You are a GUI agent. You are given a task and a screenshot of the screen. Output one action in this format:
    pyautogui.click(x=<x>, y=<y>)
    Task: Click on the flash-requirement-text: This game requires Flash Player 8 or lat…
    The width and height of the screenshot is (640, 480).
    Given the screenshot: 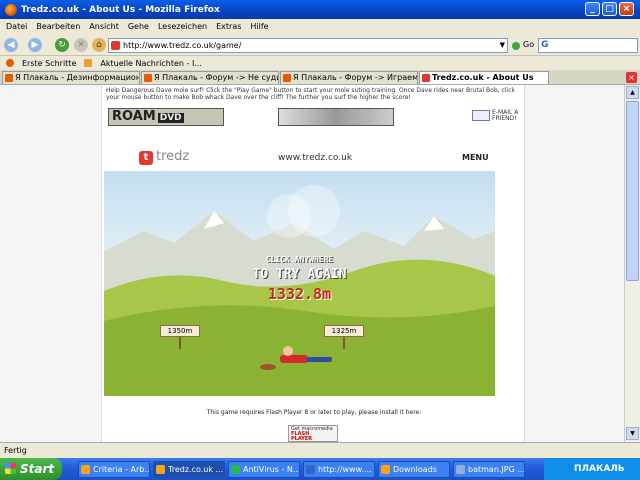 What is the action you would take?
    pyautogui.click(x=314, y=412)
    